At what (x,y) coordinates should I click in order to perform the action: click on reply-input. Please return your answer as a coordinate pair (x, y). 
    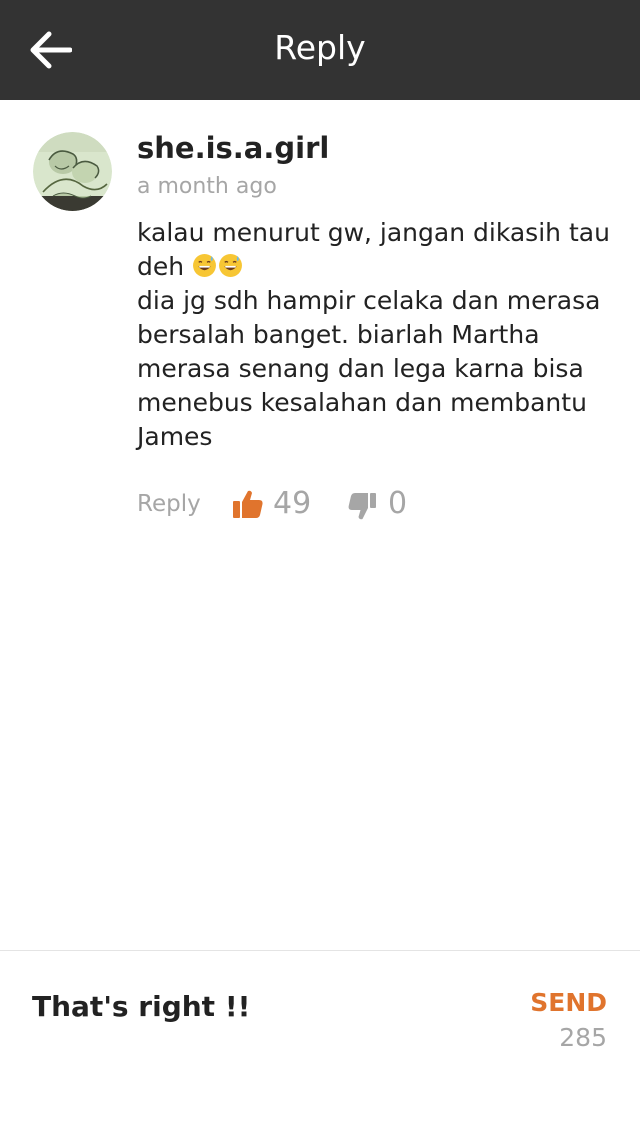
    Looking at the image, I should click on (265, 1006).